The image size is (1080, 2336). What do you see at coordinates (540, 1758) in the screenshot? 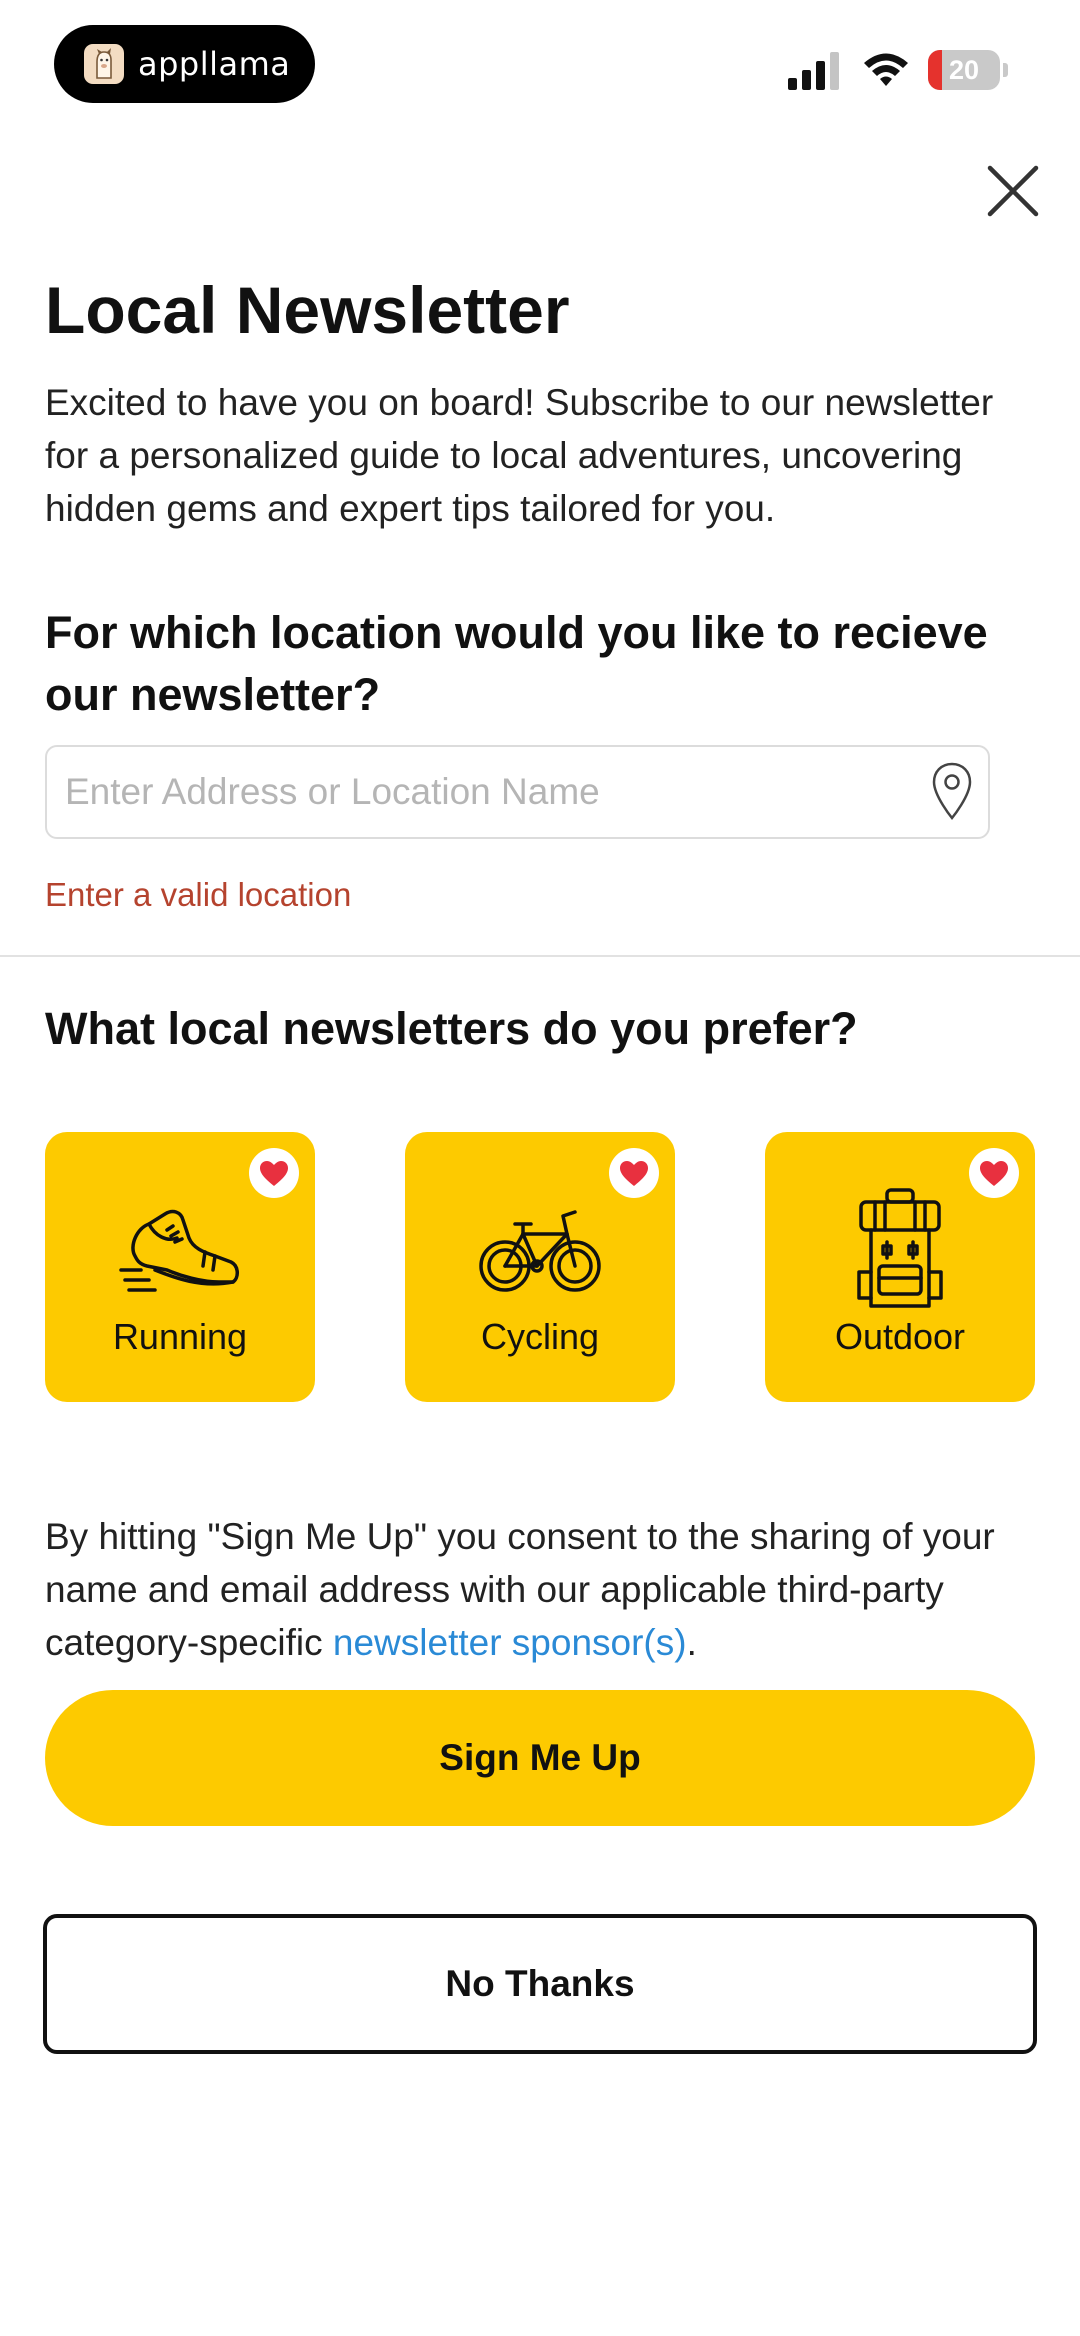
I see `sign-me-up-button: Sign Me Up` at bounding box center [540, 1758].